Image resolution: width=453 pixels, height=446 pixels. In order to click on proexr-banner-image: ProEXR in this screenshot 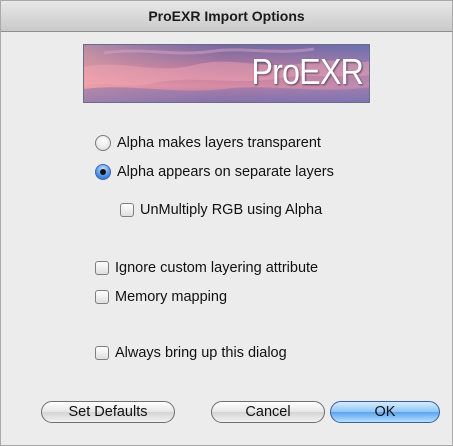, I will do `click(226, 73)`.